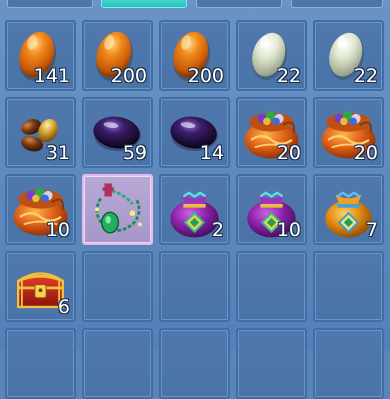 This screenshot has height=399, width=390. I want to click on item-quantity: 6, so click(63, 307).